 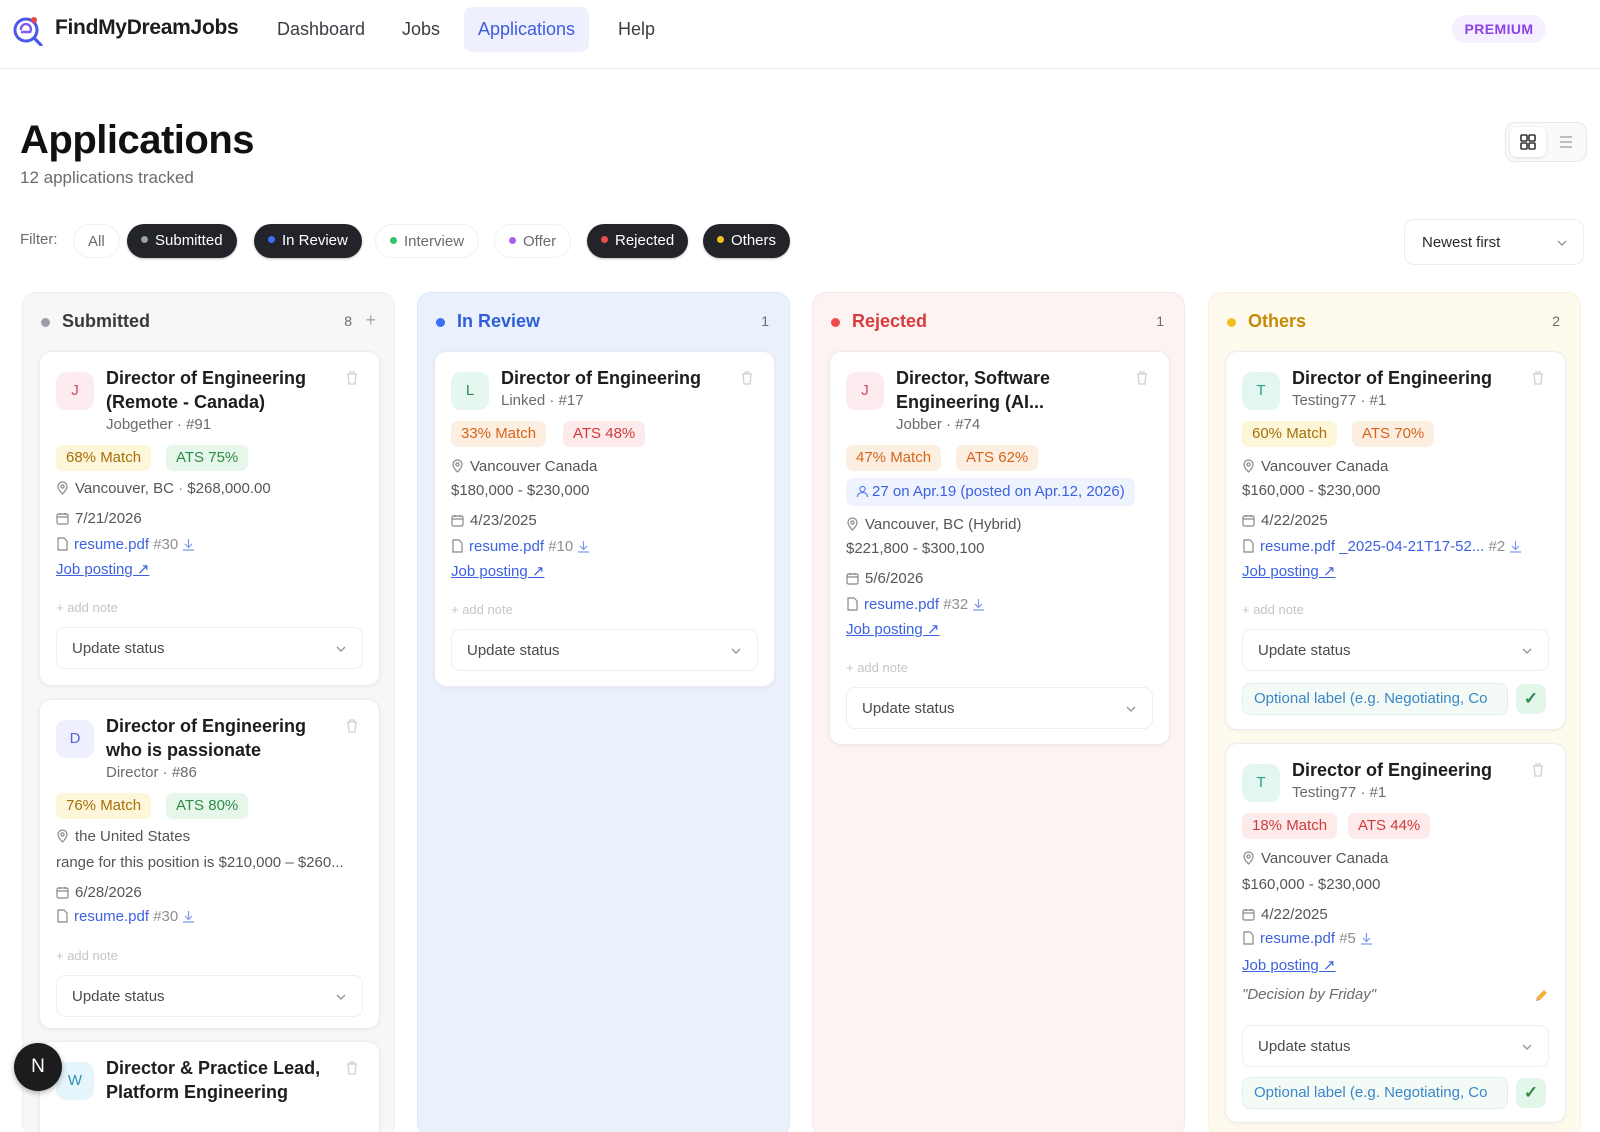 I want to click on filter-chip-rejected: Rejected, so click(x=638, y=241).